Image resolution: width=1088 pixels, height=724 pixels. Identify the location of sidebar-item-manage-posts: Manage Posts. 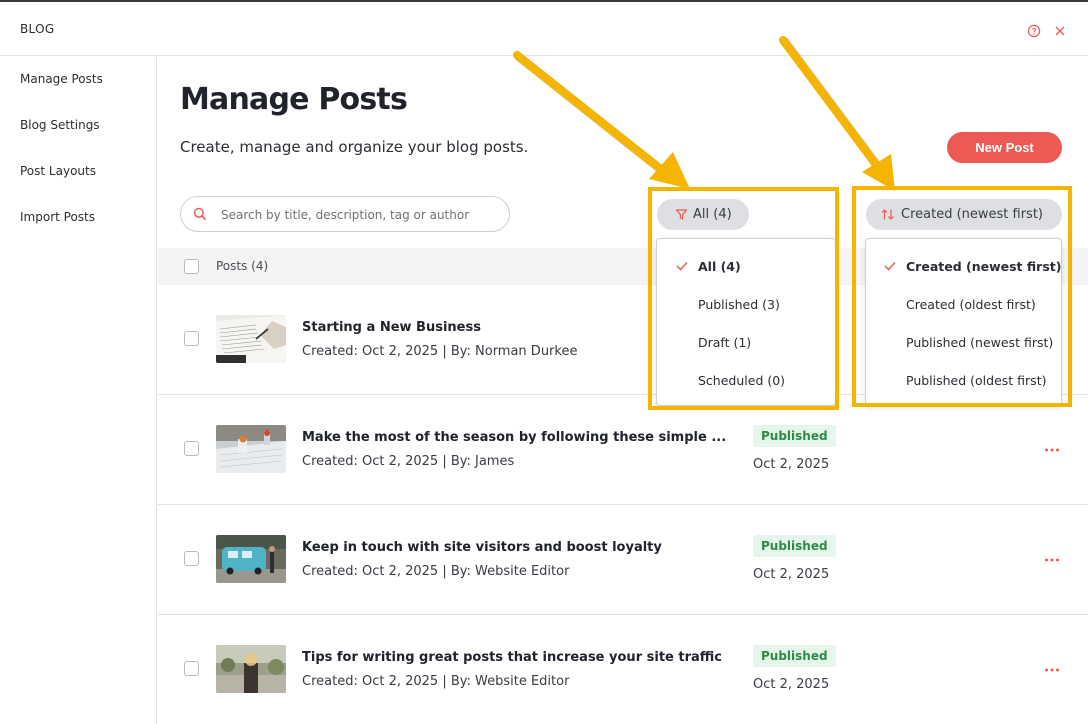
(61, 79).